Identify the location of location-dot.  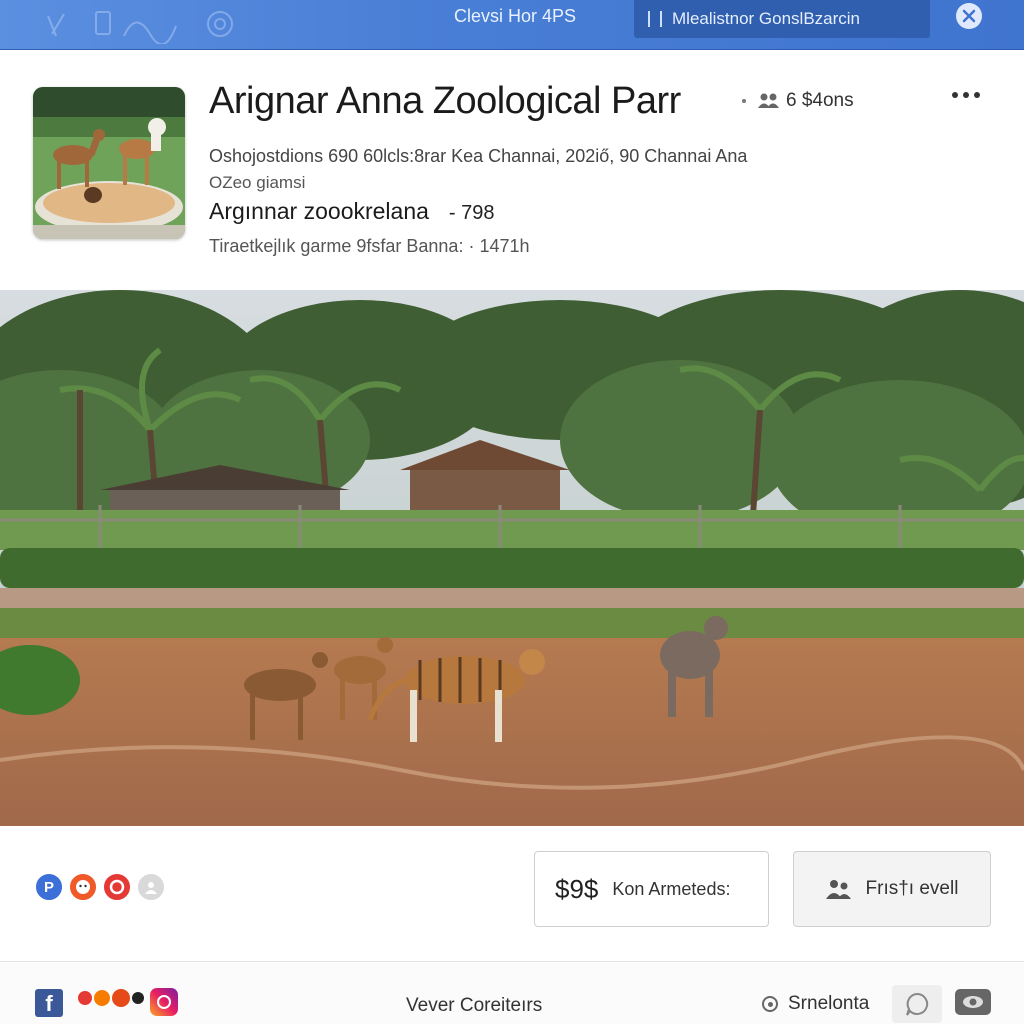
(770, 1004).